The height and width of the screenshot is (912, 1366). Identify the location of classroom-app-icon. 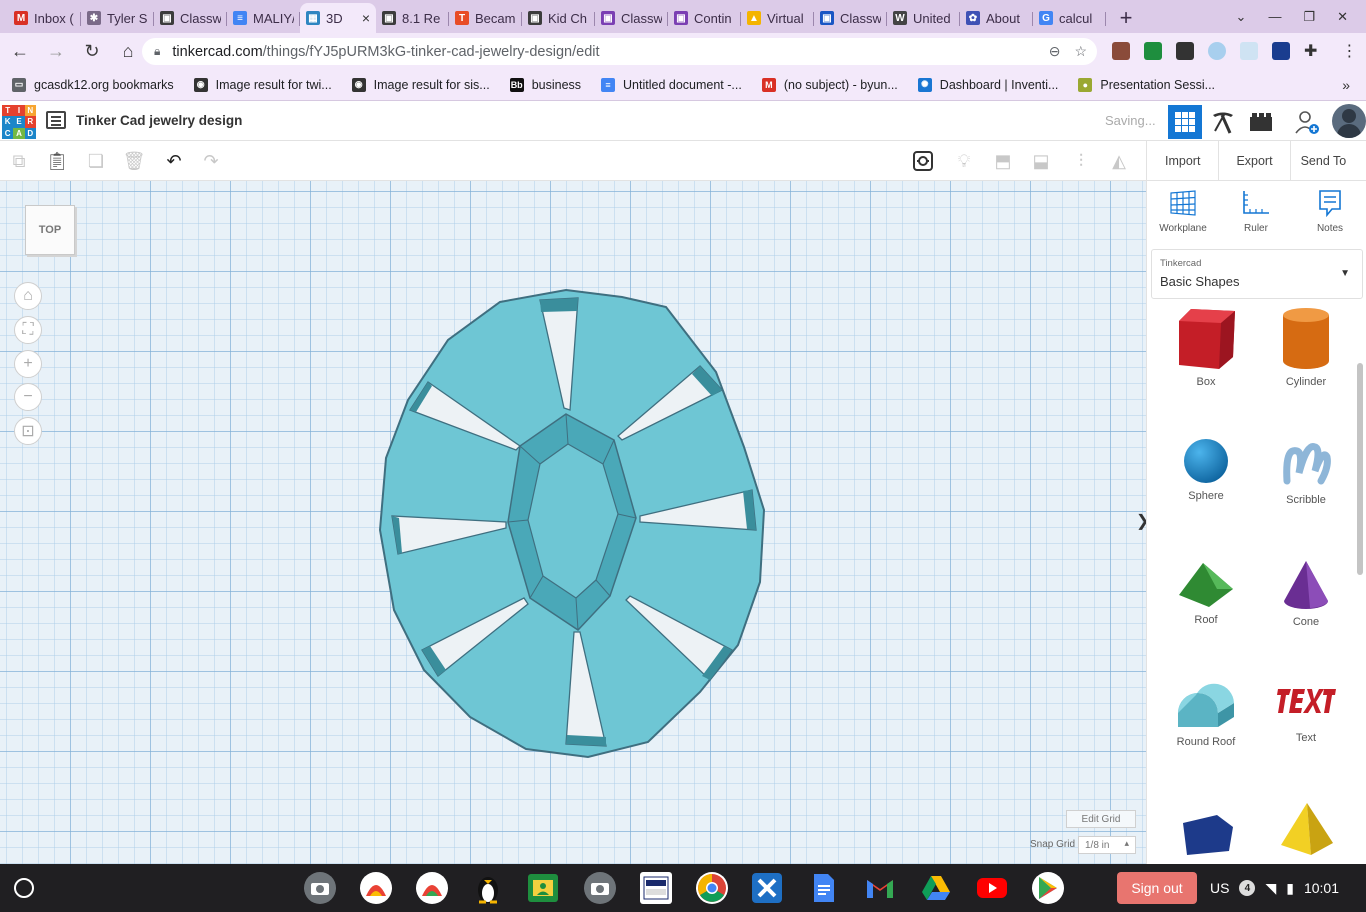
(543, 888).